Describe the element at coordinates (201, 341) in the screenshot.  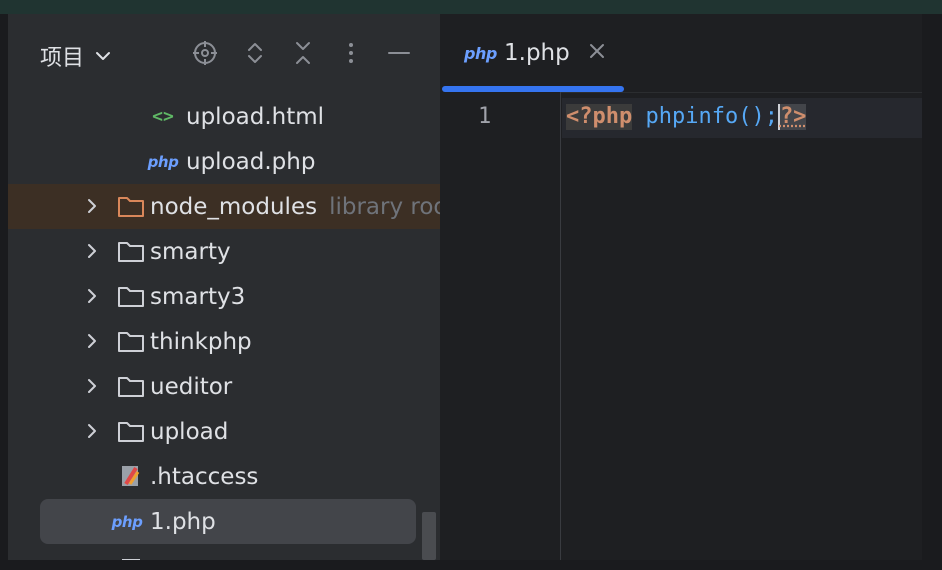
I see `tree-item-label: thinkphp` at that location.